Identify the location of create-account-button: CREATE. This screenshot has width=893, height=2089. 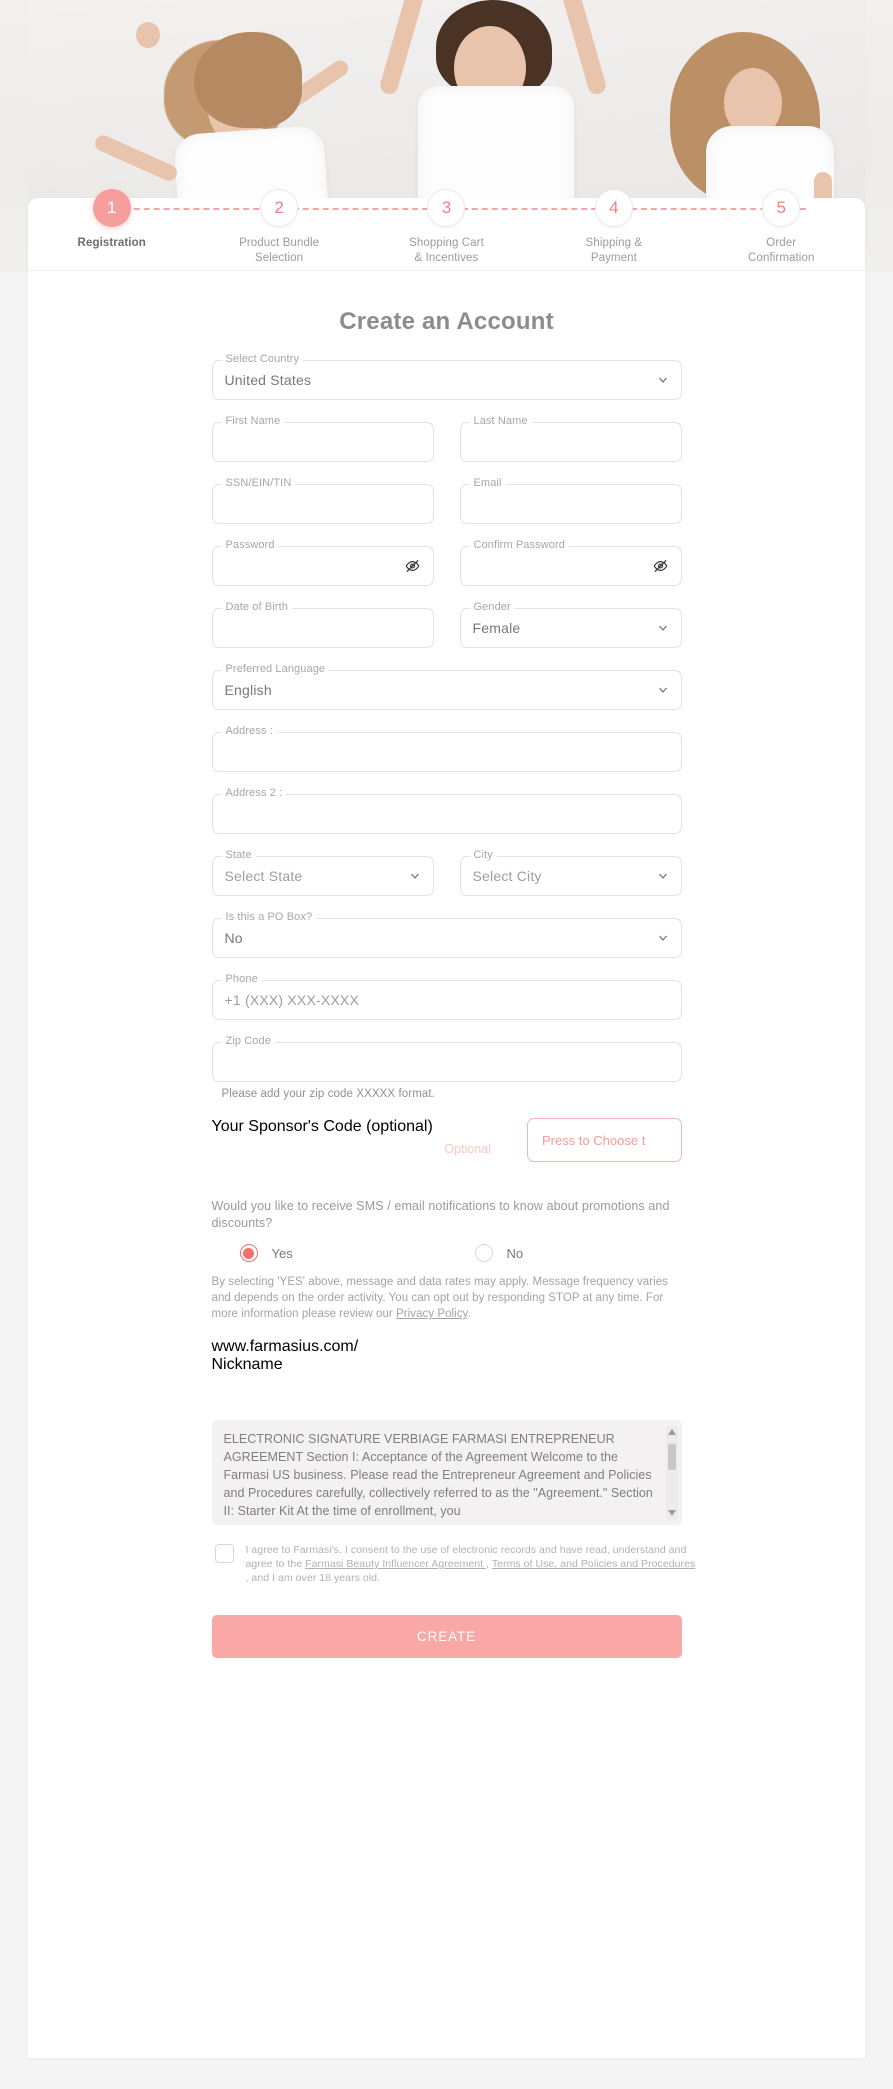
(446, 1636).